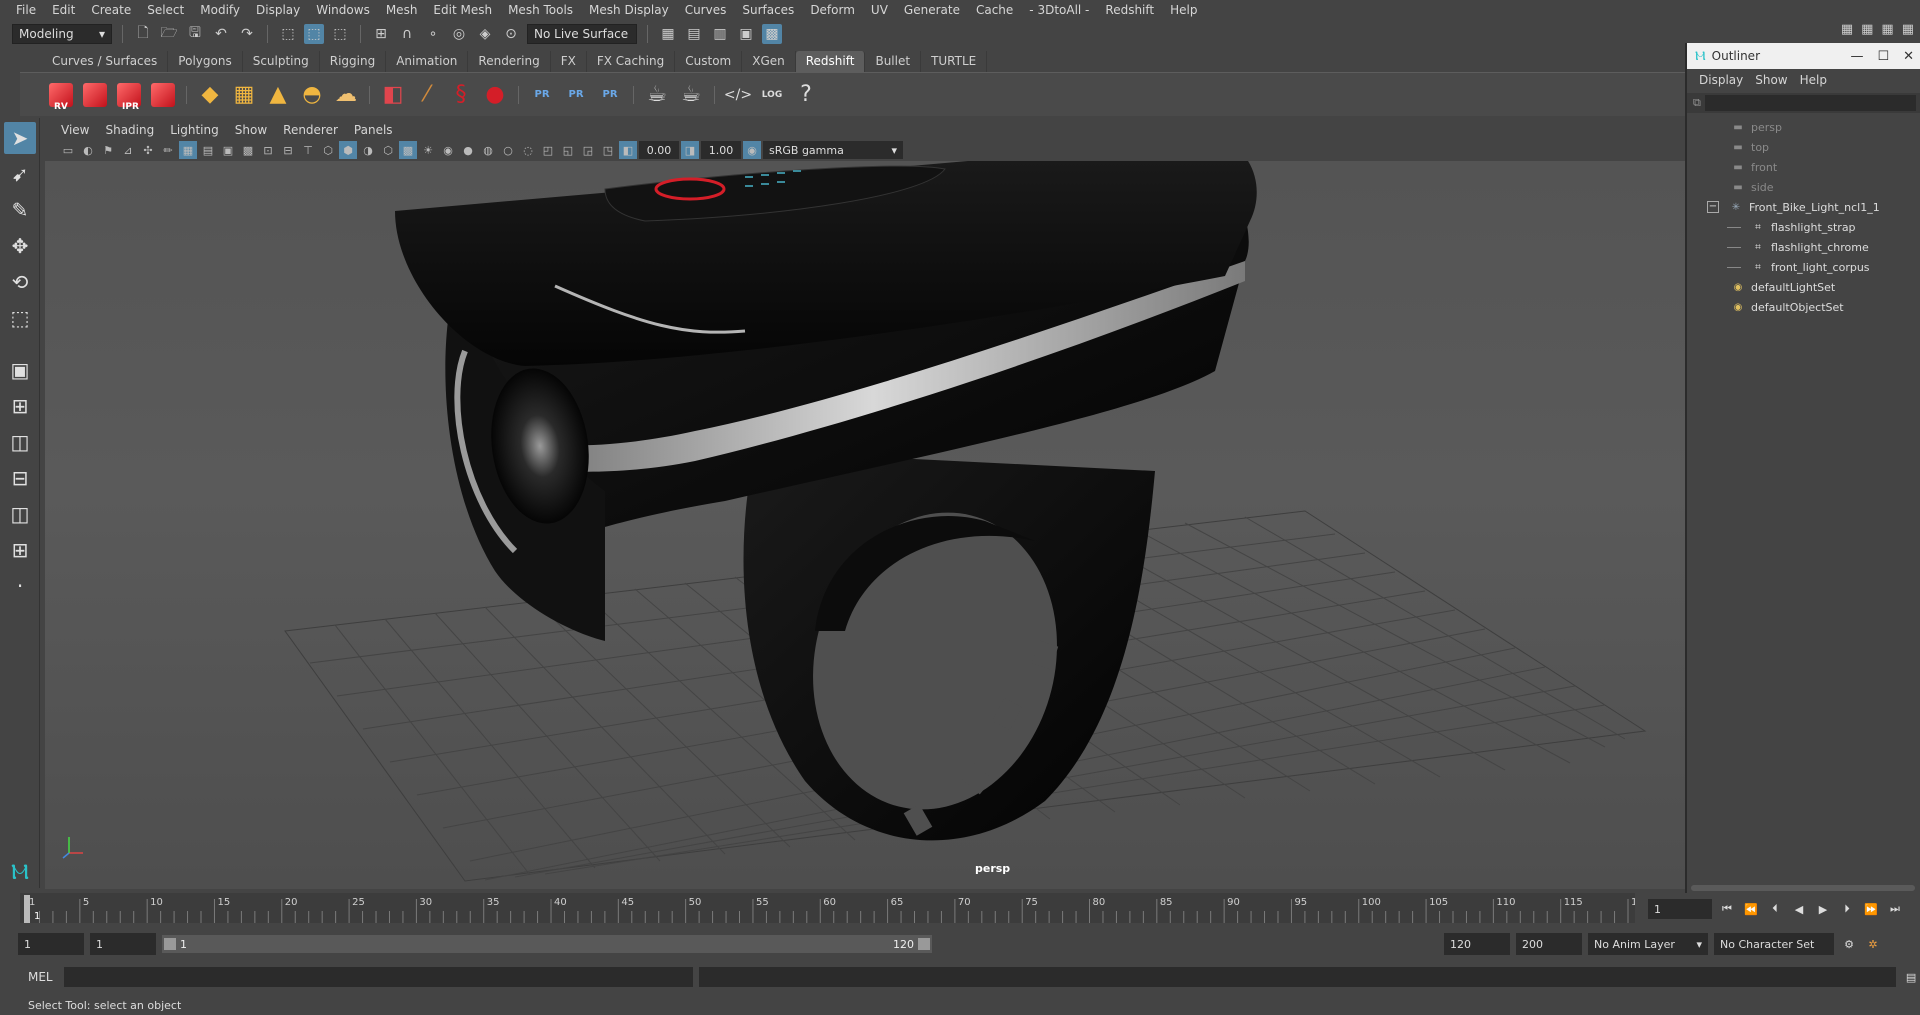  What do you see at coordinates (188, 150) in the screenshot?
I see `grid-icon: ▦` at bounding box center [188, 150].